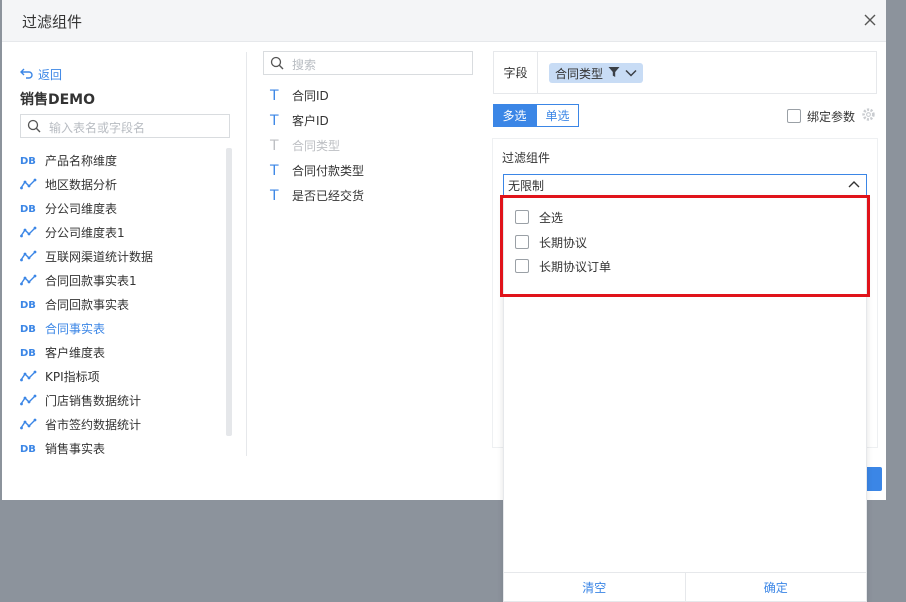 The height and width of the screenshot is (602, 906). I want to click on field-search-placeholder: 搜索, so click(304, 65).